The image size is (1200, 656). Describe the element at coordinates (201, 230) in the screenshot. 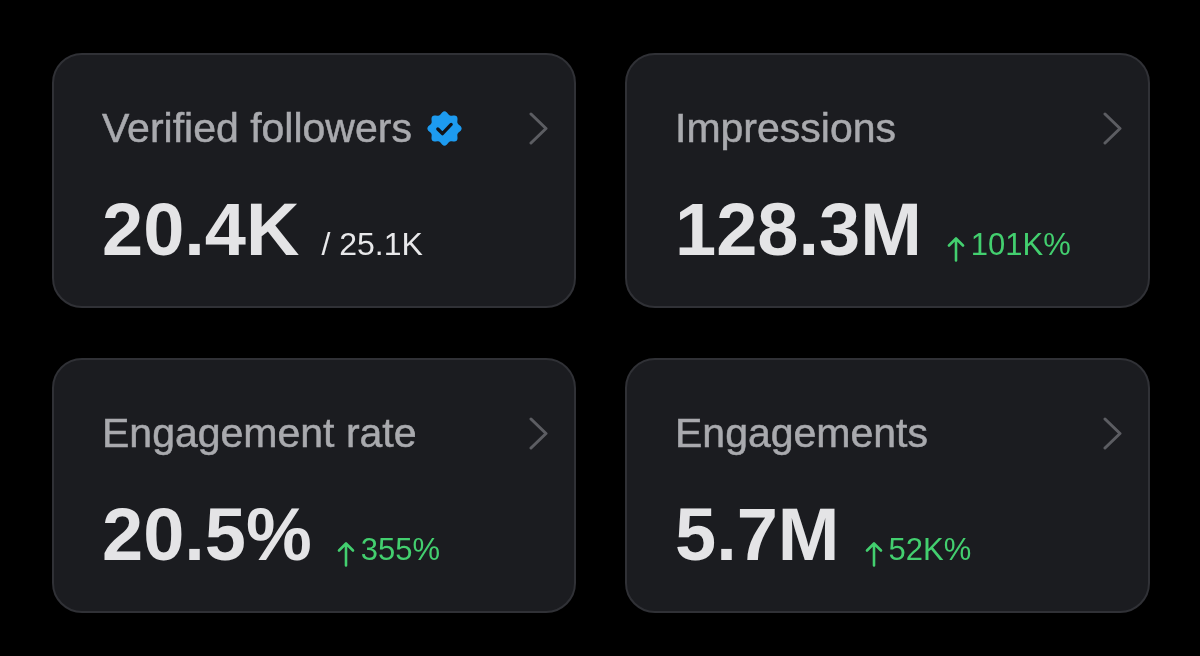

I see `metric-value: 20.4K` at that location.